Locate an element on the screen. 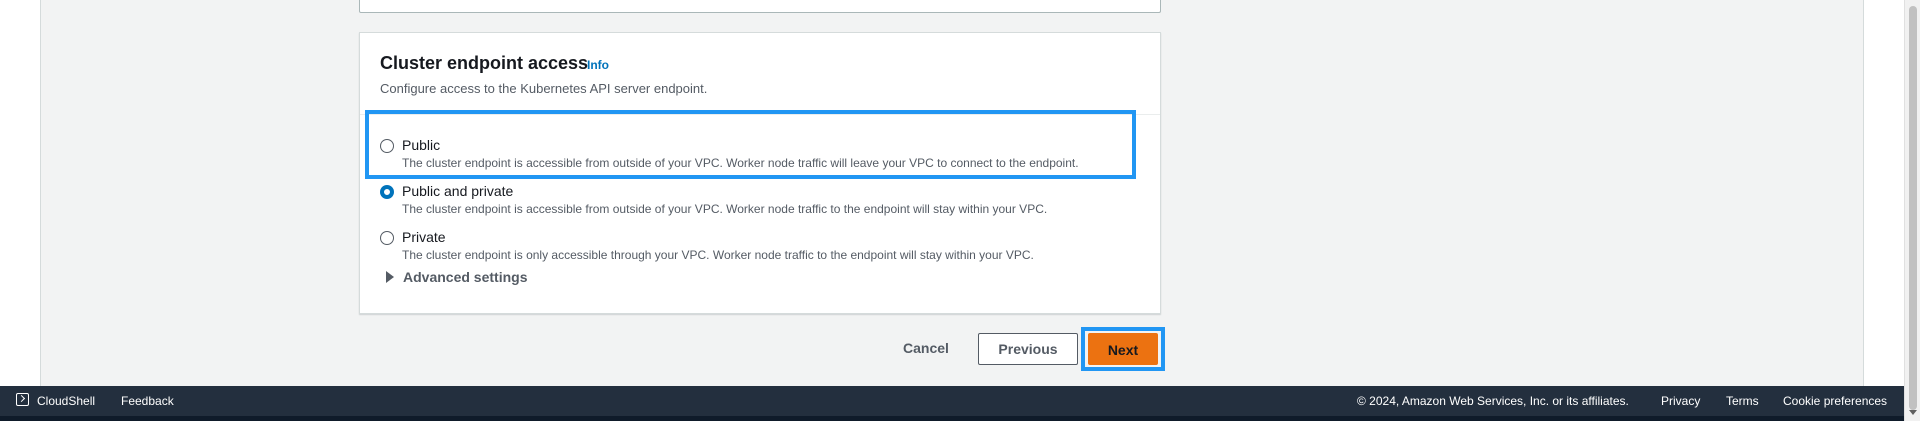 The image size is (1920, 421). scroll-down-icon is located at coordinates (1913, 412).